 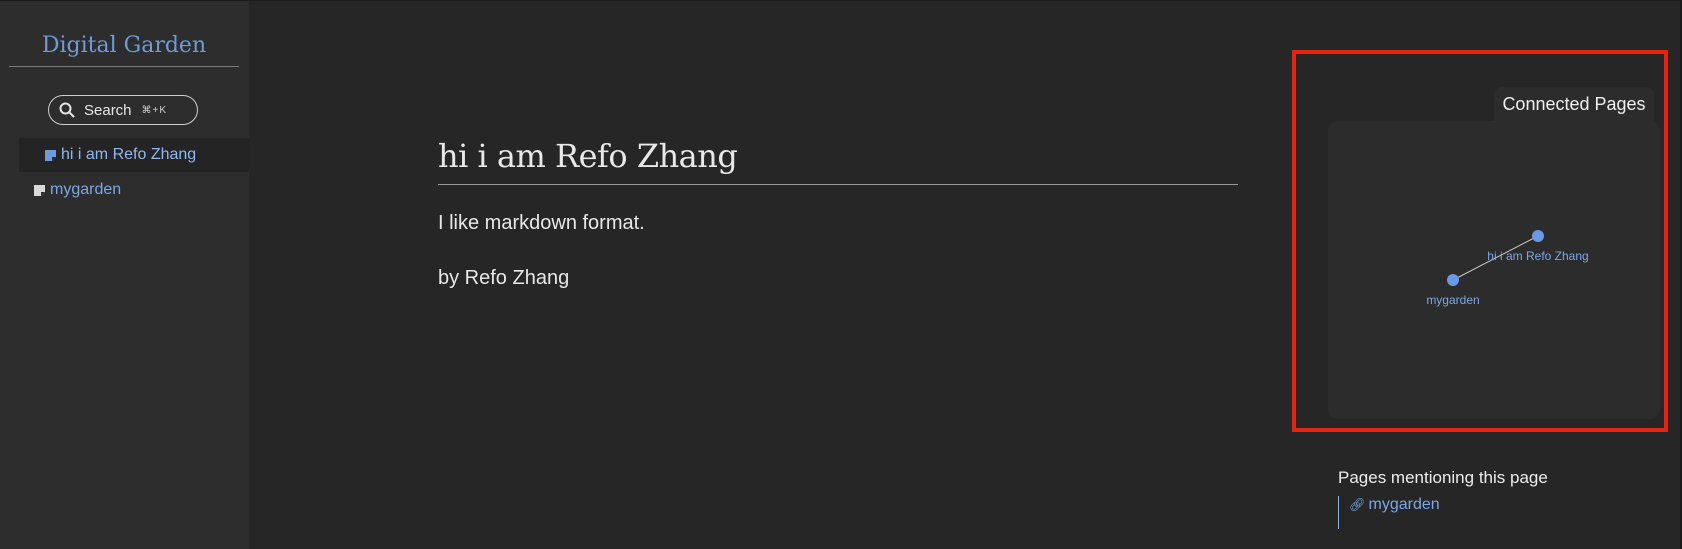 What do you see at coordinates (1357, 504) in the screenshot?
I see `link-icon: 🔗︎` at bounding box center [1357, 504].